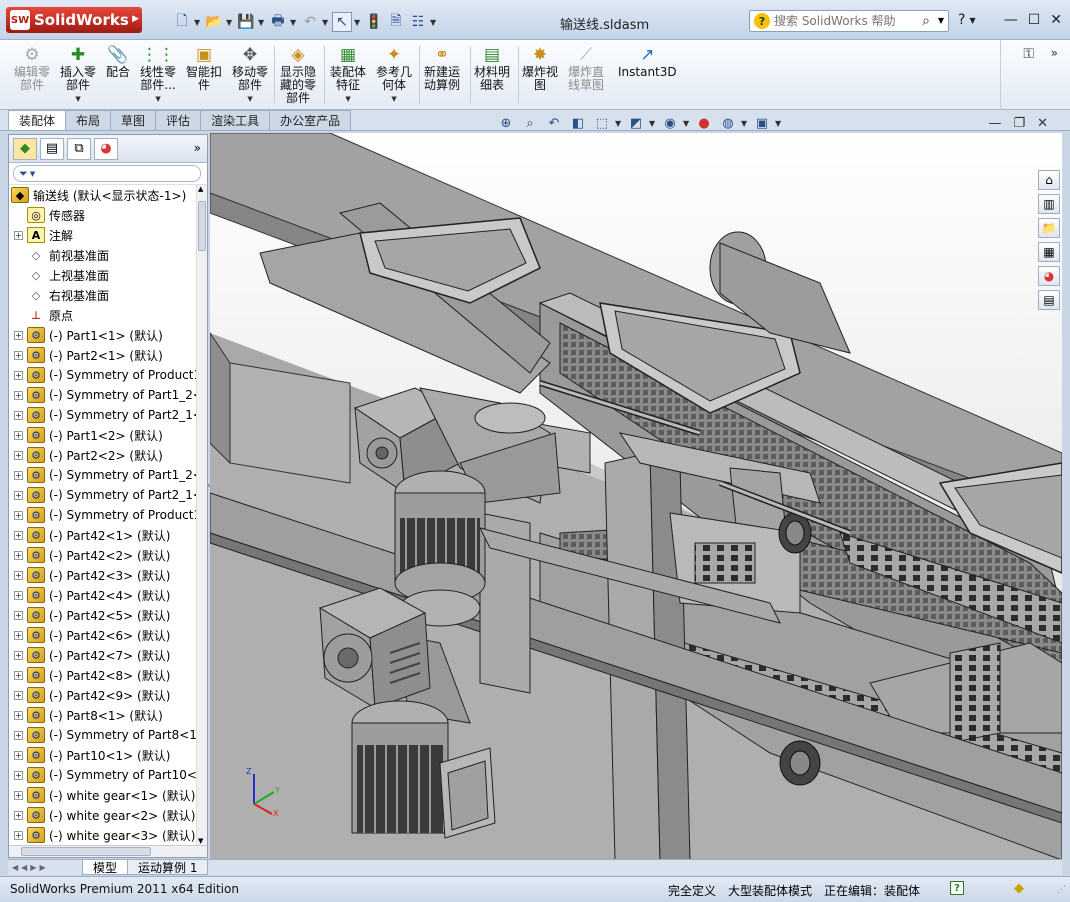 Image resolution: width=1070 pixels, height=902 pixels. I want to click on tree-root-assembly: ◆ 输送线 (默认<显示状态-1>), so click(103, 195).